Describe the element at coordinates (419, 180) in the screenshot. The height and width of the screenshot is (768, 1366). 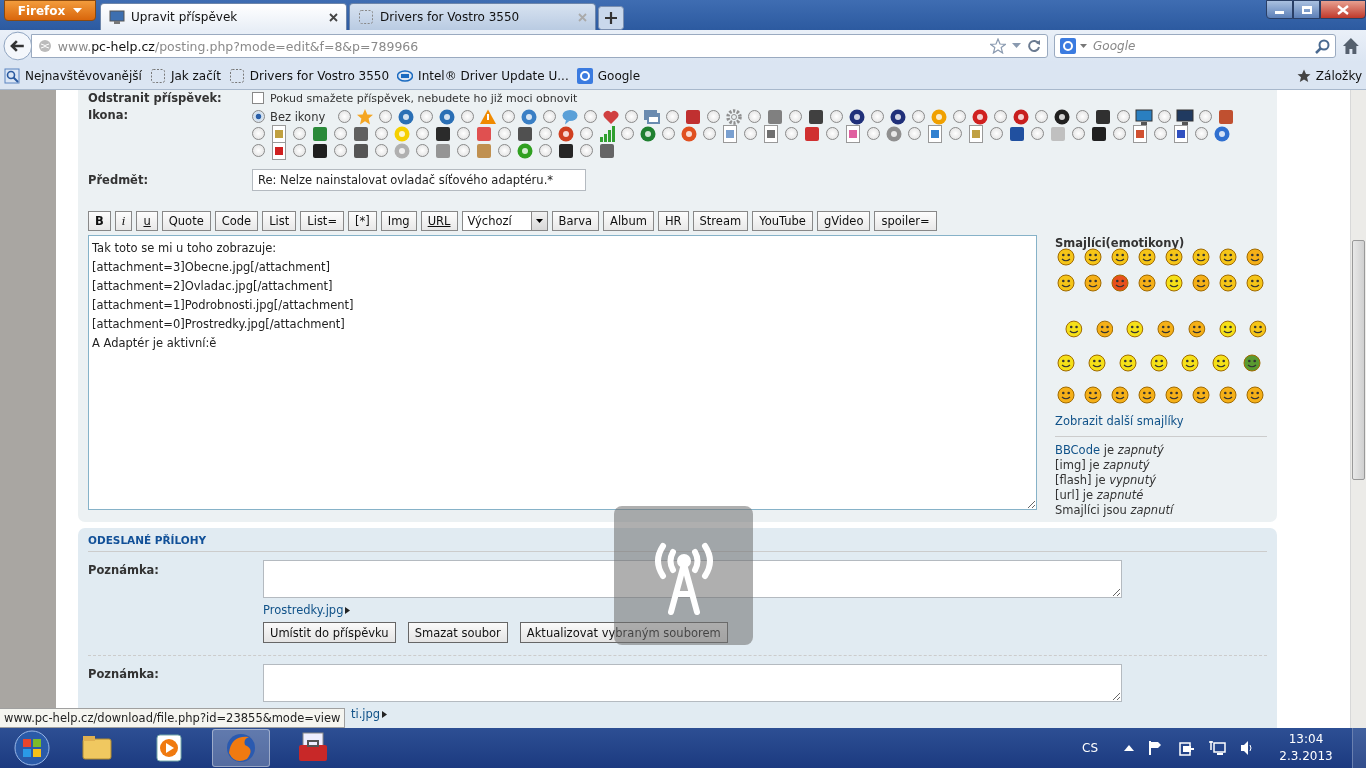
I see `subject-field: Re: Nelze nainstalovat ovladač síťového adaptéru.*` at that location.